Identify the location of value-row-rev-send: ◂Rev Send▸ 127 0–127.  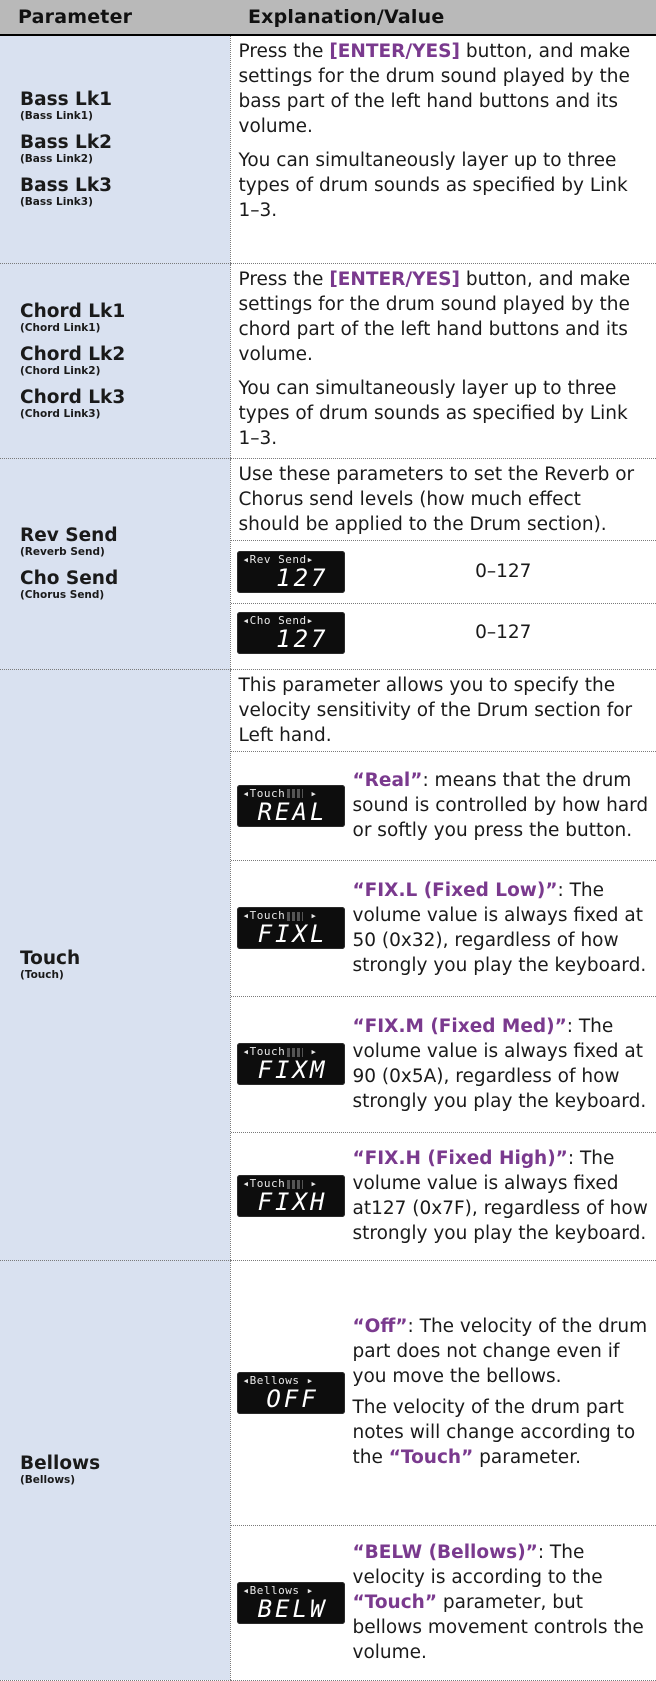
(443, 571).